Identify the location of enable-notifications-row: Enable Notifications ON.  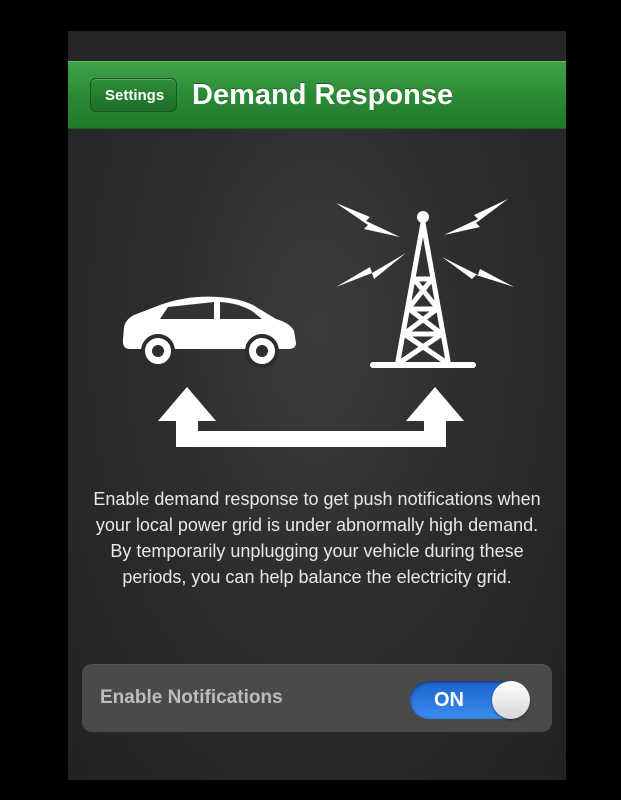
(317, 698).